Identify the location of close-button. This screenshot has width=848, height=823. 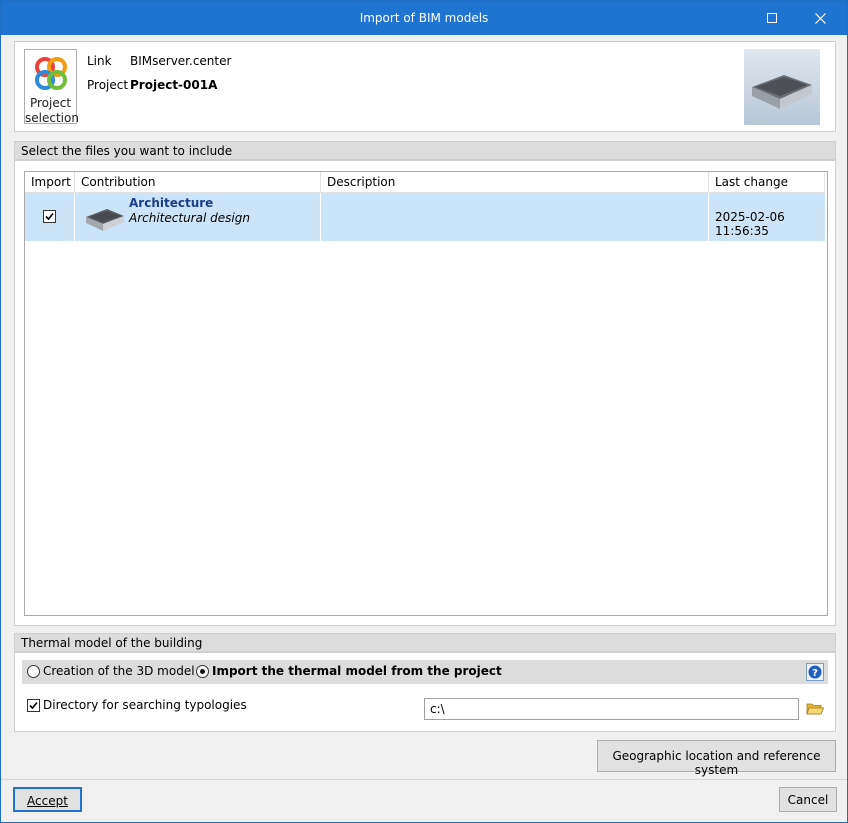
(820, 18).